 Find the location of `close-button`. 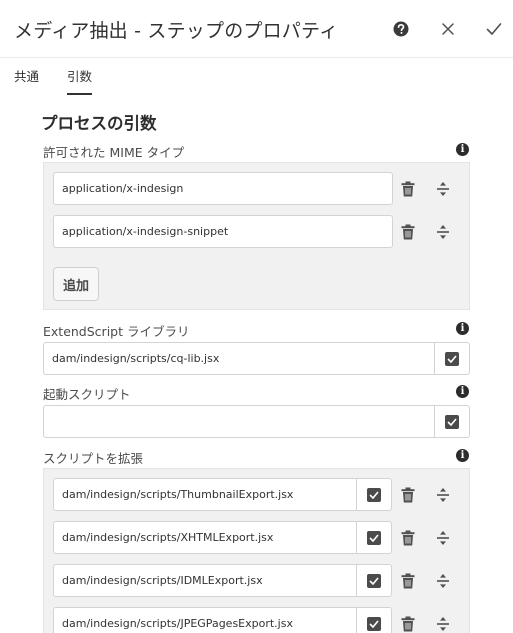

close-button is located at coordinates (448, 29).